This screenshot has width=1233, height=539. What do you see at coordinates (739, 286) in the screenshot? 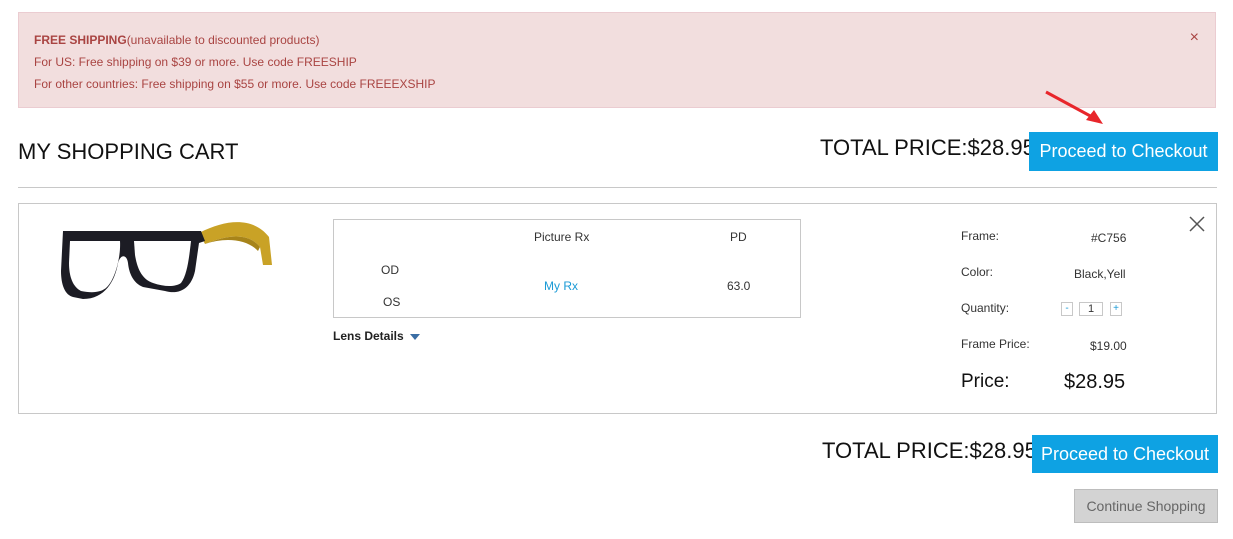
I see `rx-pd-value: 63.0` at bounding box center [739, 286].